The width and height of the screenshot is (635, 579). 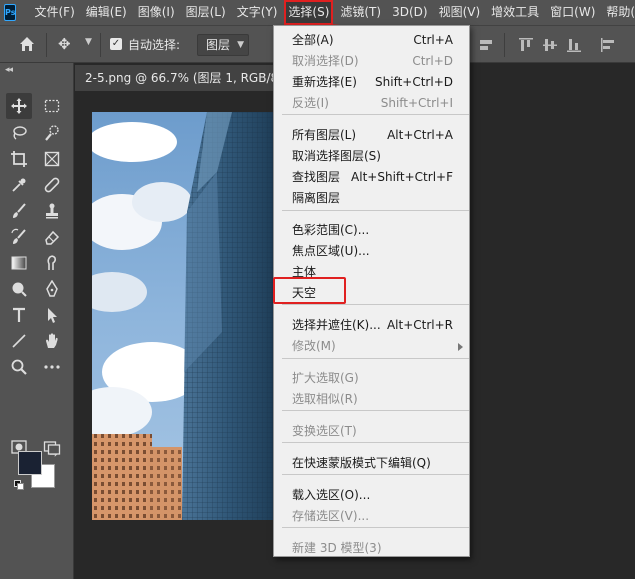 I want to click on select-menu-item: 所有图层(L) Alt+Ctrl+A, so click(x=371, y=135).